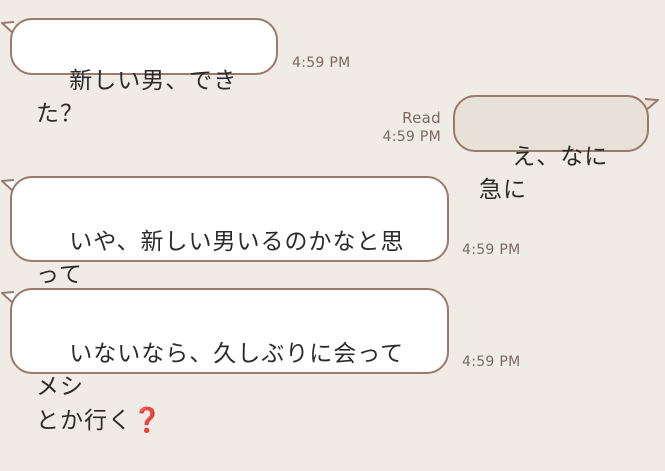 The height and width of the screenshot is (471, 665). I want to click on message-bubble-outgoing: え、なに急に, so click(551, 149).